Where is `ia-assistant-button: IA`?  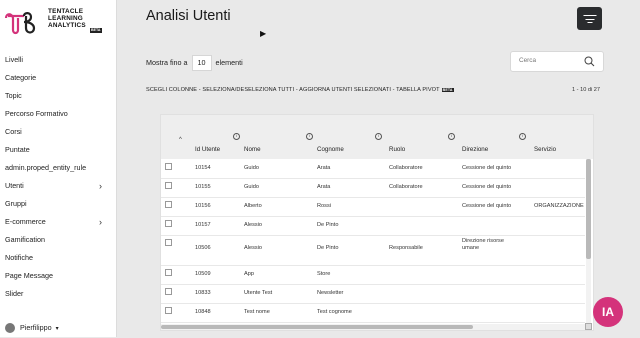
ia-assistant-button: IA is located at coordinates (608, 312).